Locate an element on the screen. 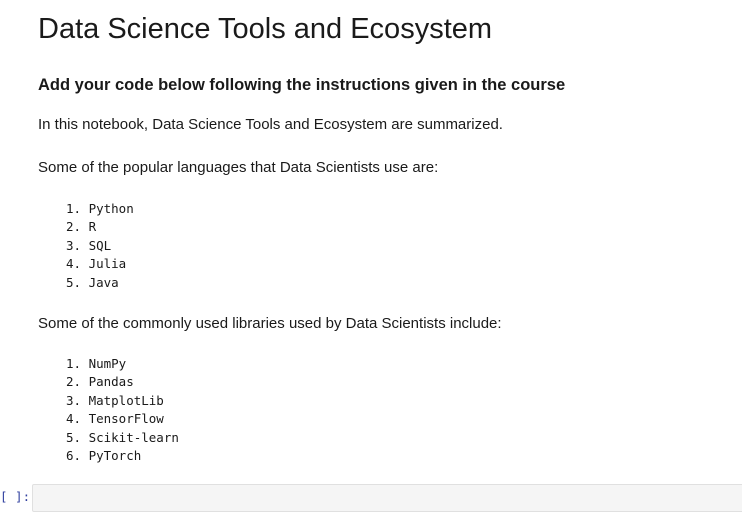 This screenshot has height=528, width=742. list-item: 4. TensorFlow is located at coordinates (115, 419).